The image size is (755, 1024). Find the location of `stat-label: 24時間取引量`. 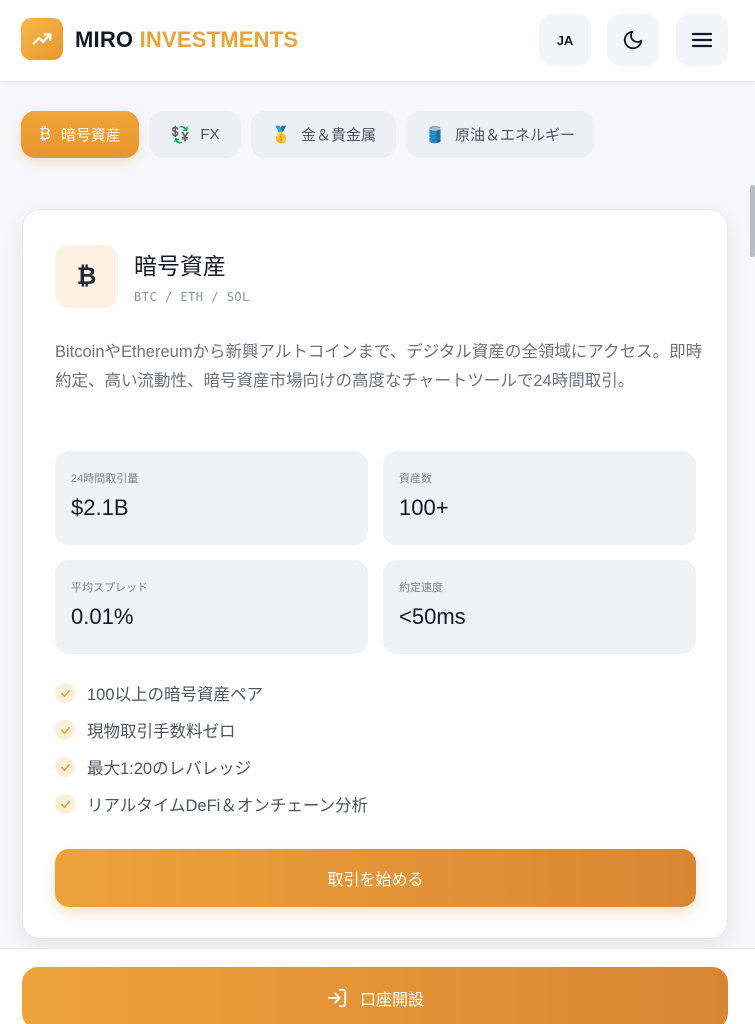

stat-label: 24時間取引量 is located at coordinates (105, 479).